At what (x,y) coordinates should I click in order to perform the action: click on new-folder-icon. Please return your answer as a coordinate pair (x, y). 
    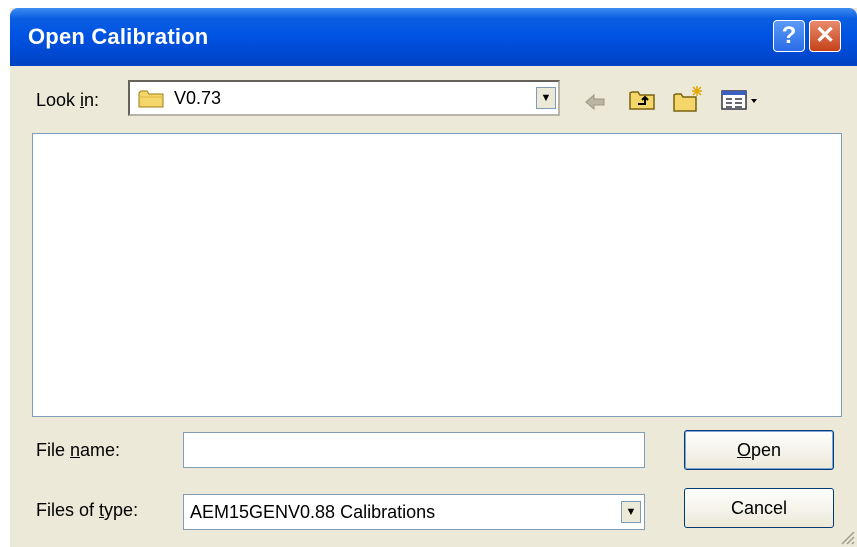
    Looking at the image, I should click on (688, 99).